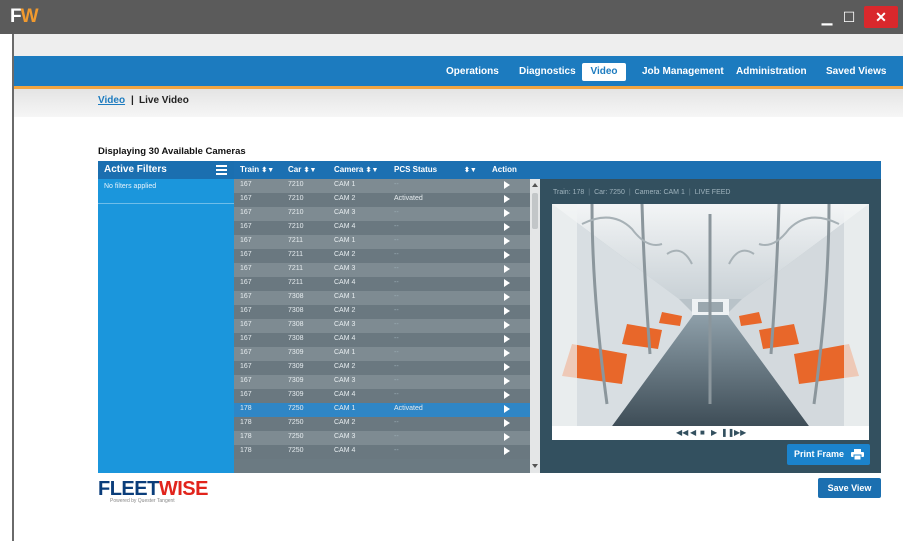 The width and height of the screenshot is (903, 541). Describe the element at coordinates (451, 17) in the screenshot. I see `title-bar: FW ▁ ☐ ✕` at that location.